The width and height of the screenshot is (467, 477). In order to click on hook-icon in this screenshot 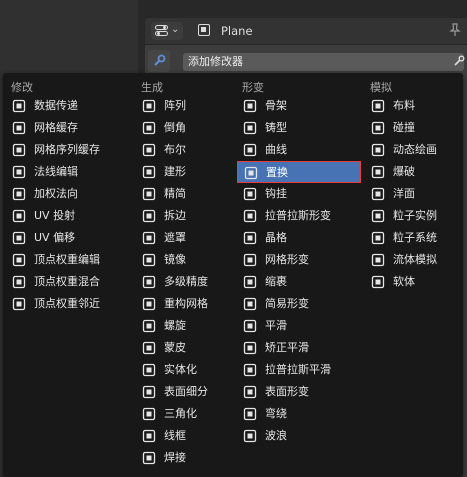, I will do `click(250, 194)`.